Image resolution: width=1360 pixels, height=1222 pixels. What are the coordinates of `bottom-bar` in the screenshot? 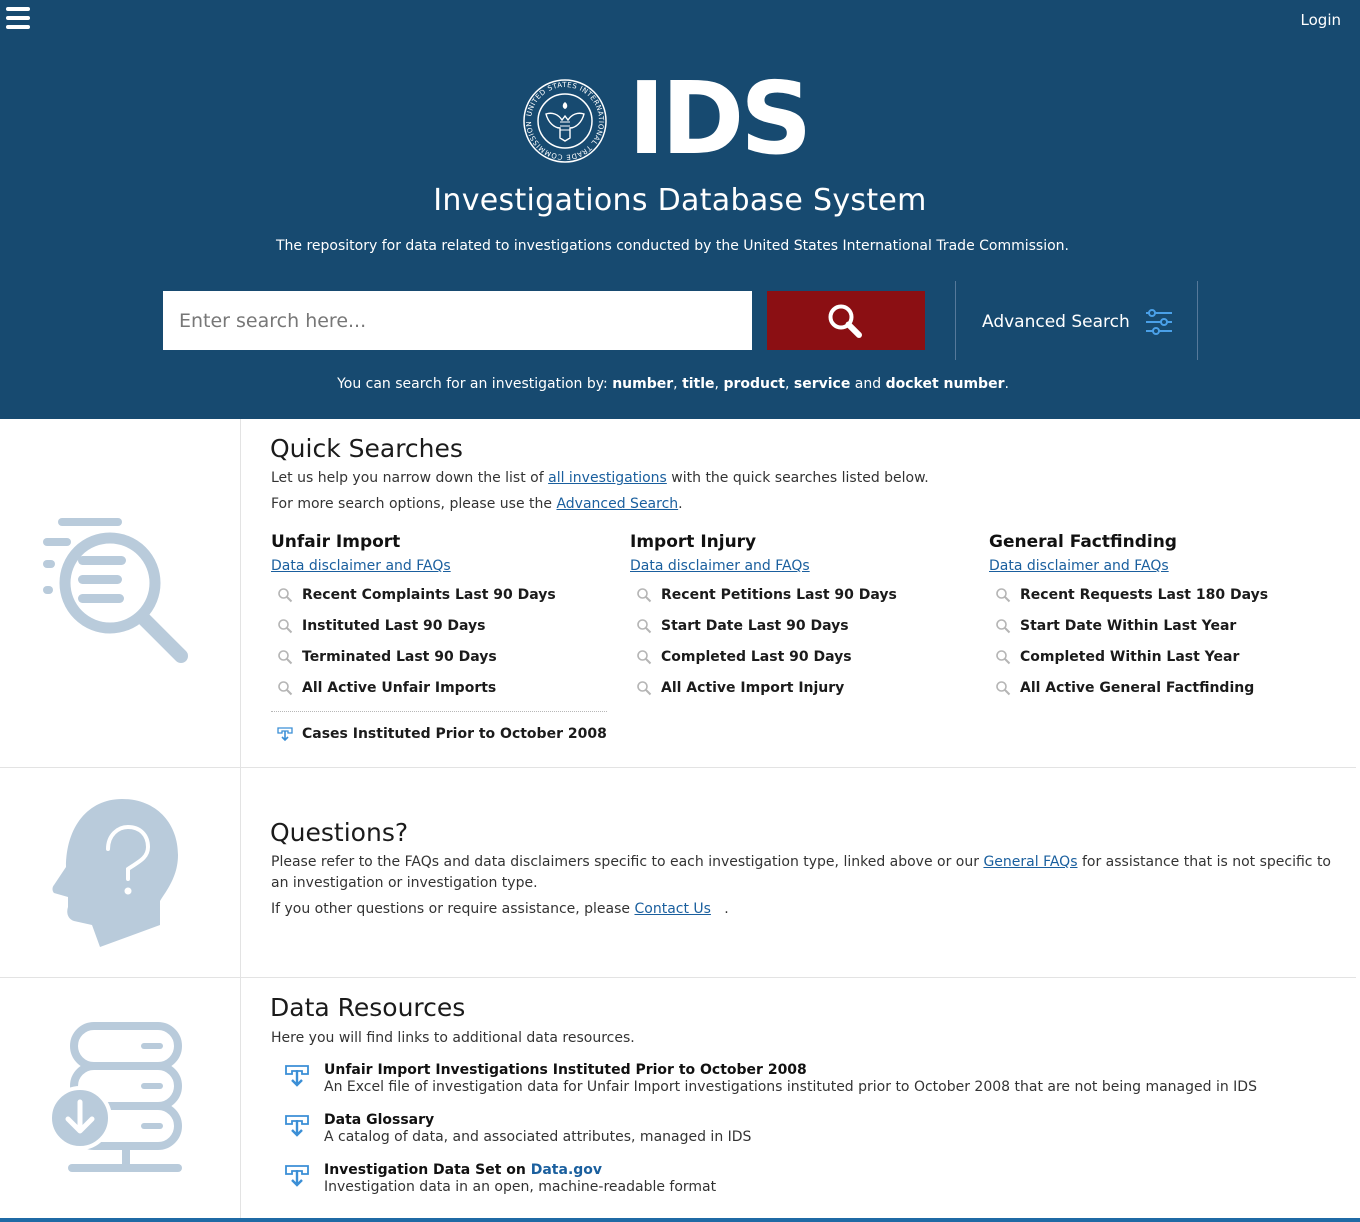 It's located at (680, 1220).